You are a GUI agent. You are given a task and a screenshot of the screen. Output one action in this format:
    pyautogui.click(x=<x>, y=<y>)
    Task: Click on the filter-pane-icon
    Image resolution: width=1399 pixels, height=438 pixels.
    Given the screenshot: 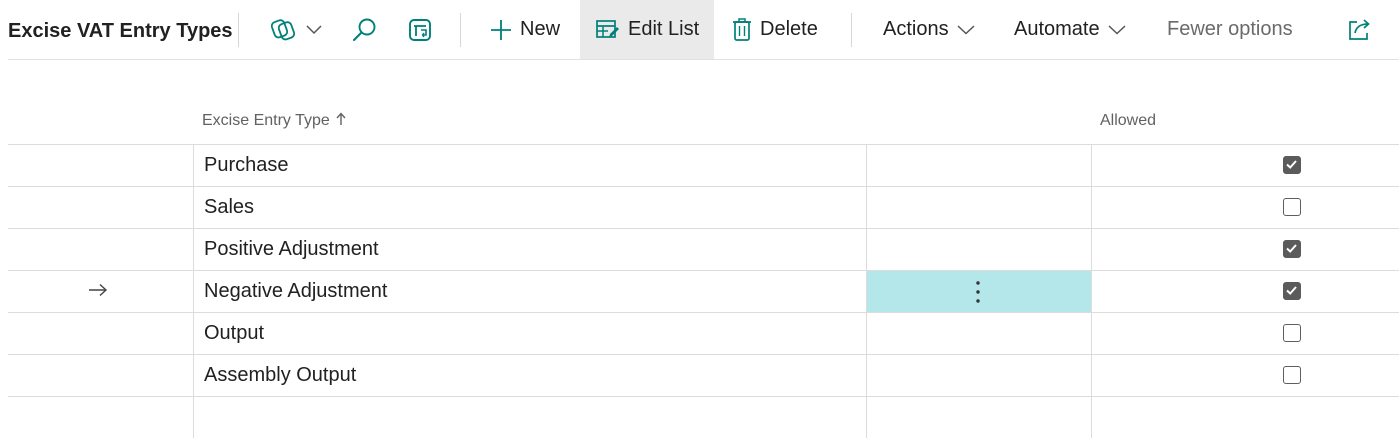 What is the action you would take?
    pyautogui.click(x=420, y=30)
    